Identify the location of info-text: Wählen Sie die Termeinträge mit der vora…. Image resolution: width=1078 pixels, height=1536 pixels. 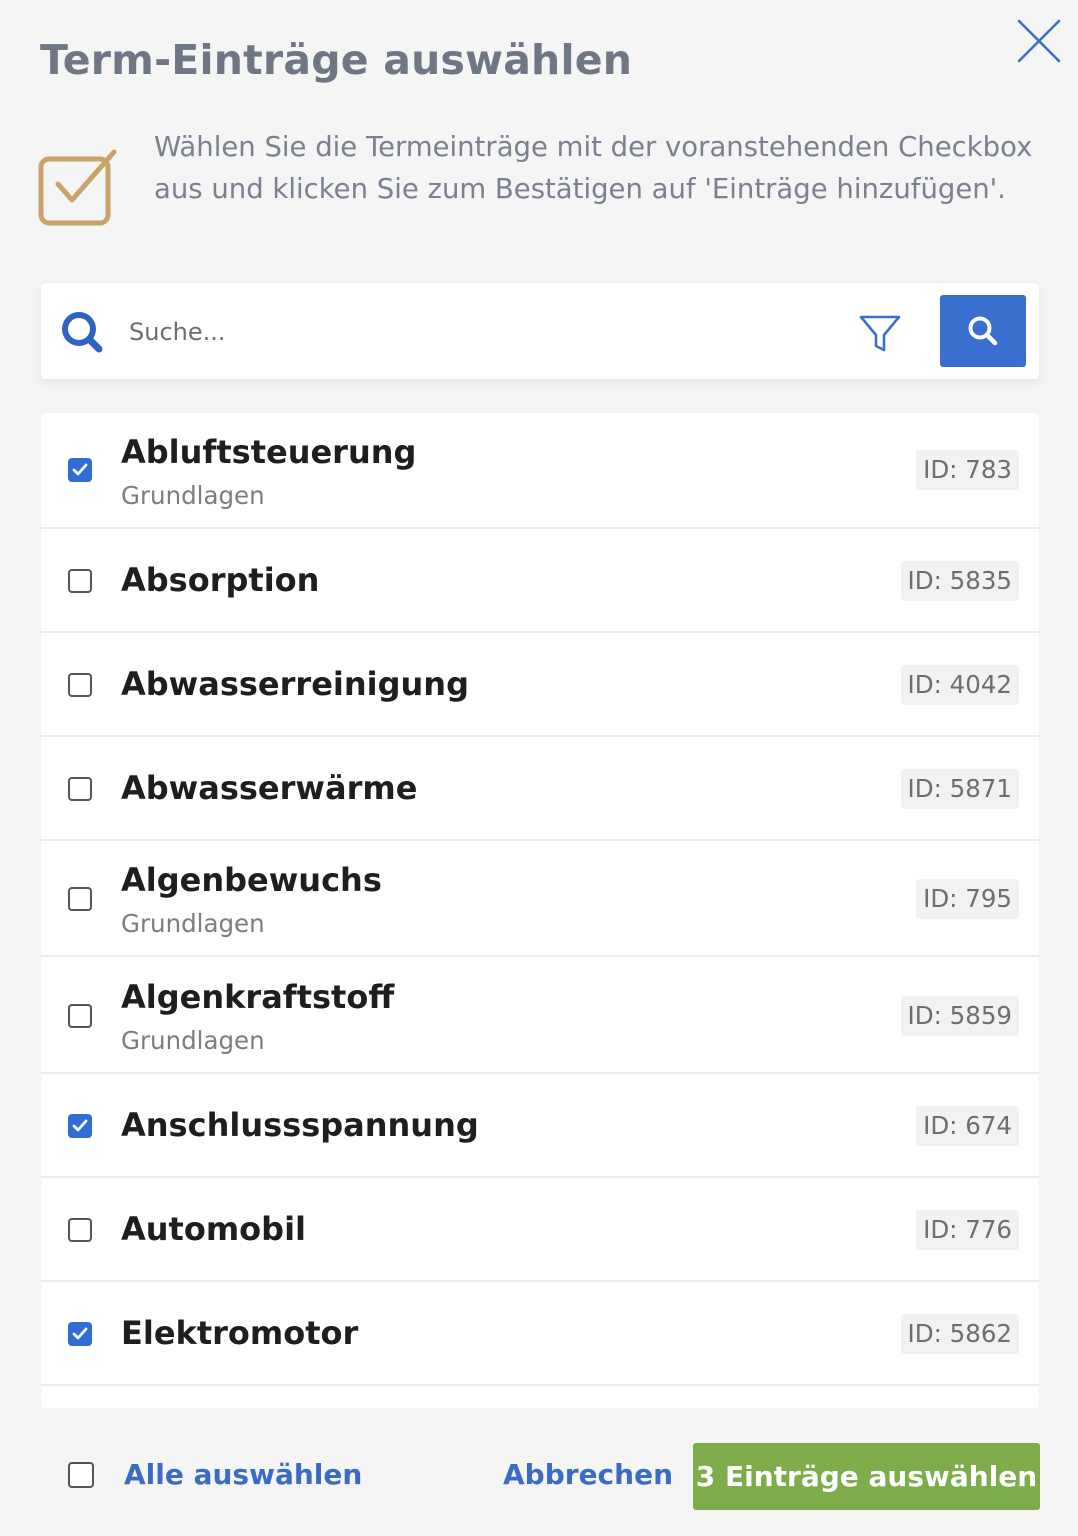
(593, 168).